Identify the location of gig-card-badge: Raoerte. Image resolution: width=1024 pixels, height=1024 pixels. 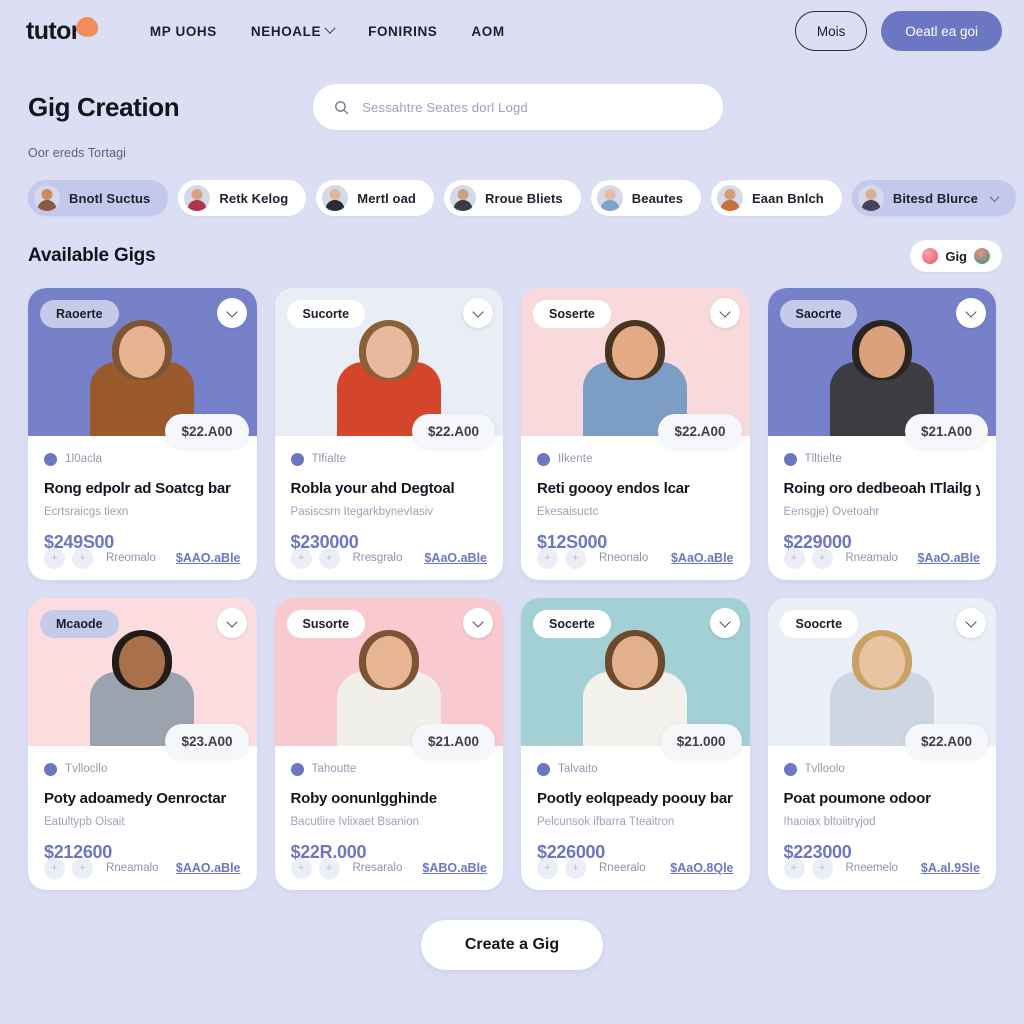
(79, 314).